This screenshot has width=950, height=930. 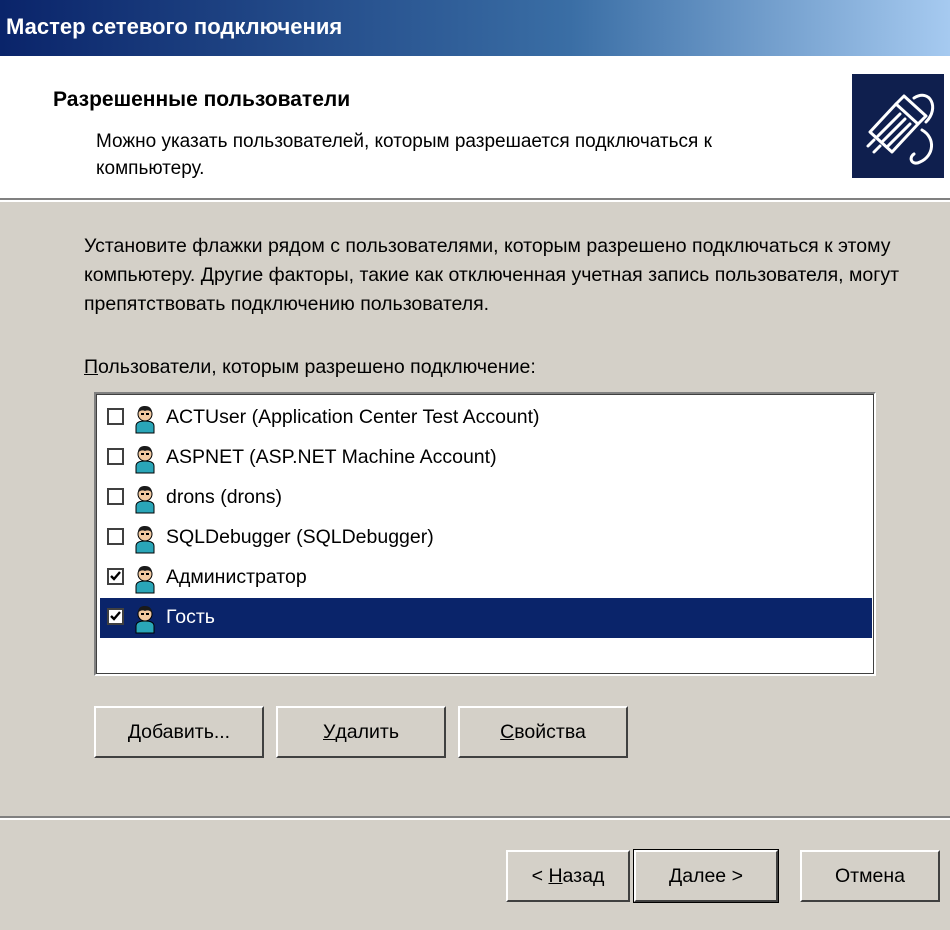 I want to click on remove-button-label: далить, so click(x=367, y=731).